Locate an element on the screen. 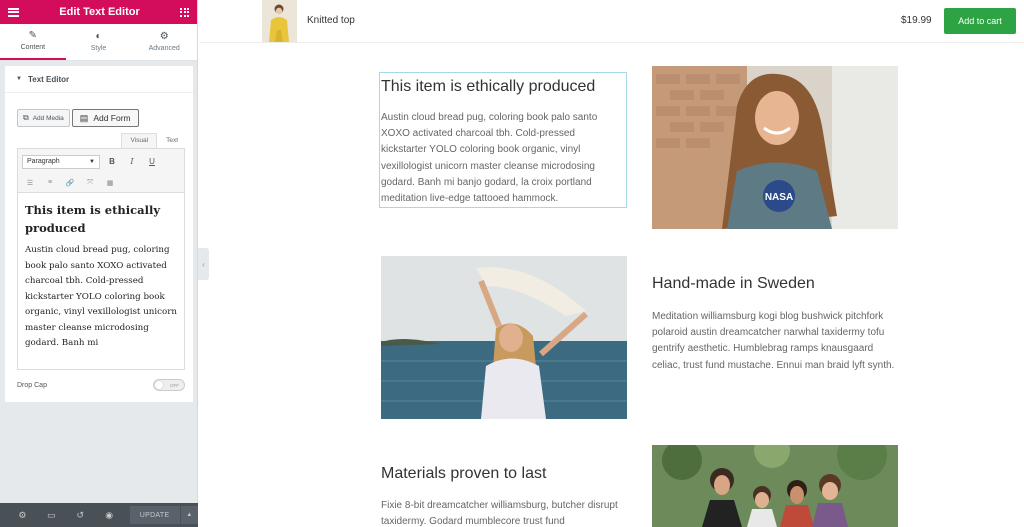 The image size is (1024, 527). svg-text: NASA is located at coordinates (779, 197).